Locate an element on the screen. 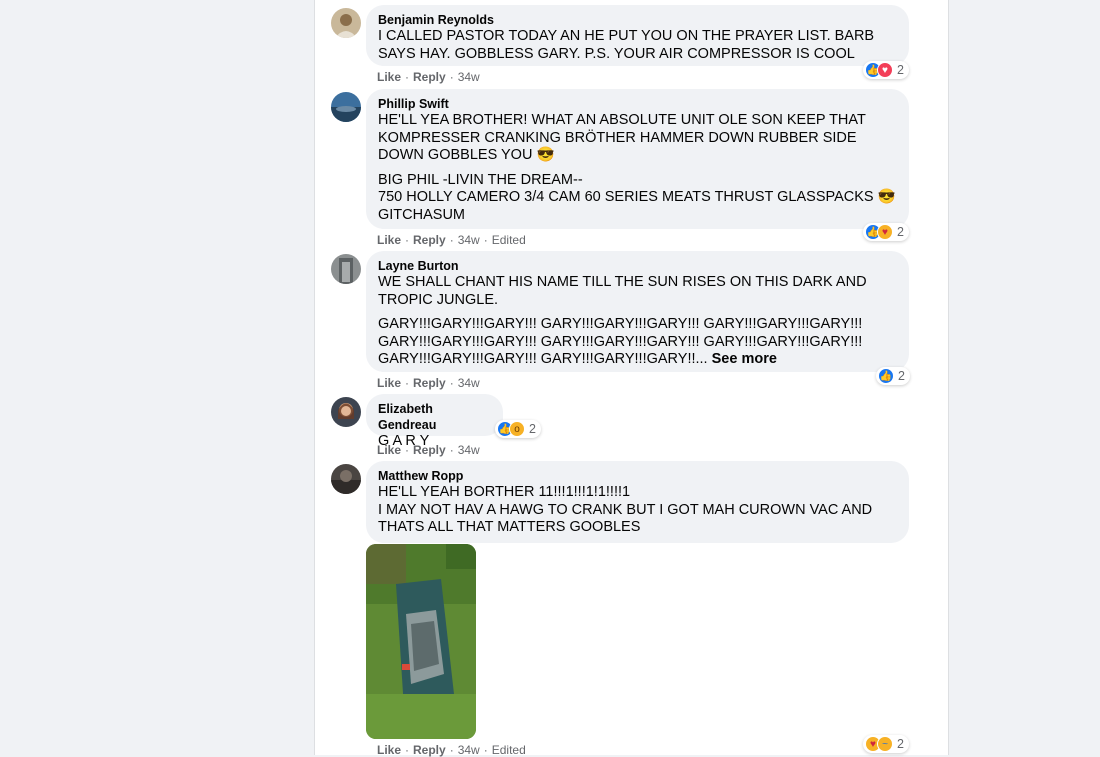 The image size is (1100, 757). edited-label: Edited is located at coordinates (508, 240).